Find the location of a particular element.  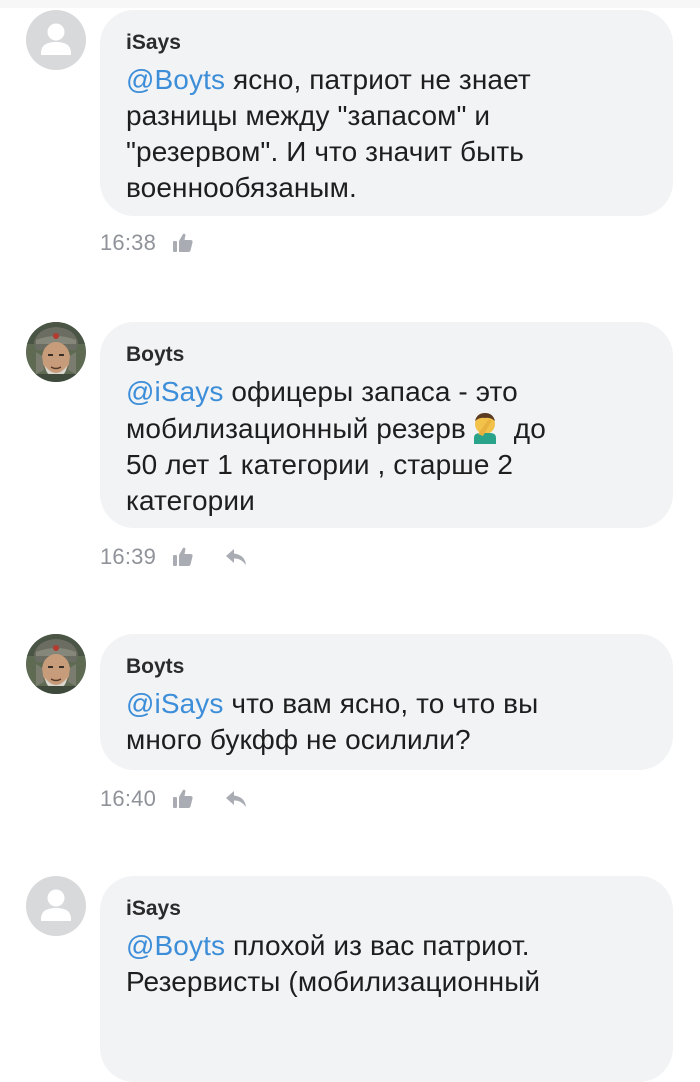

comment-meta: 16:38 is located at coordinates (147, 243).